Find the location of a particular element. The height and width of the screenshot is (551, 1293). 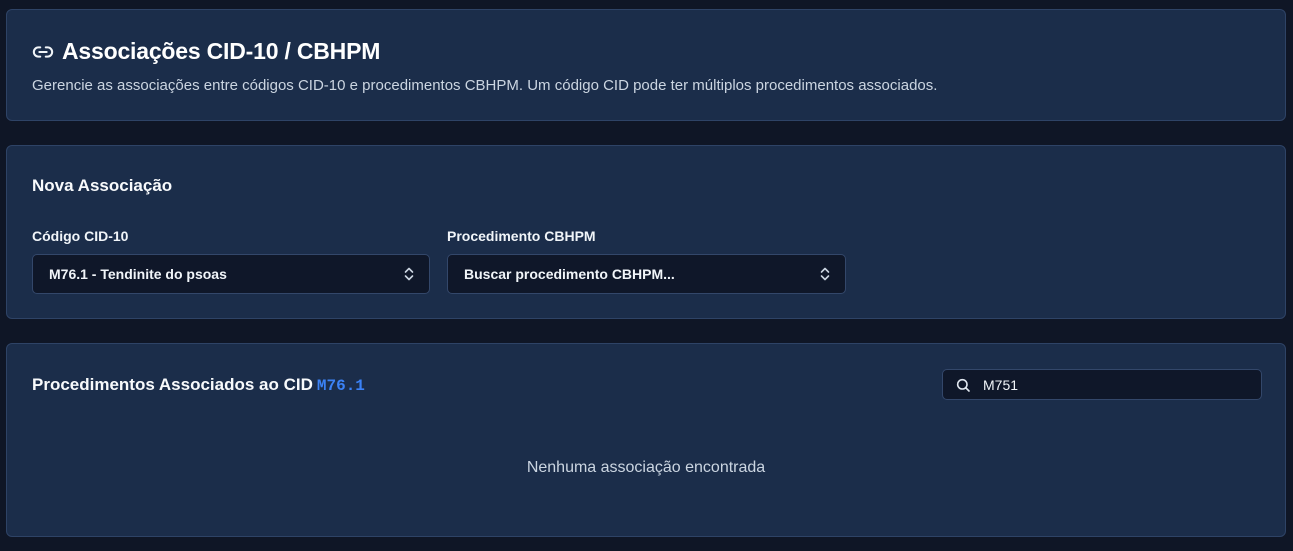

title-row: Associações CID-10 / CBHPM is located at coordinates (206, 51).